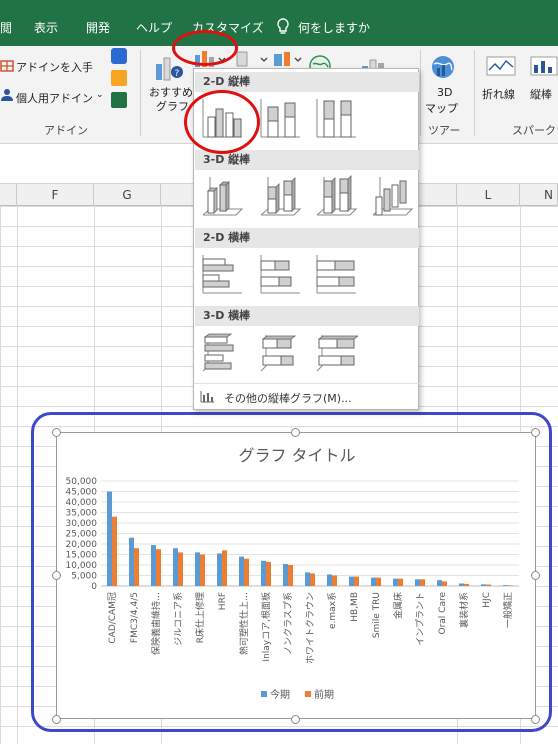 This screenshot has width=558, height=744. Describe the element at coordinates (119, 100) in the screenshot. I see `people-graph-icon` at that location.